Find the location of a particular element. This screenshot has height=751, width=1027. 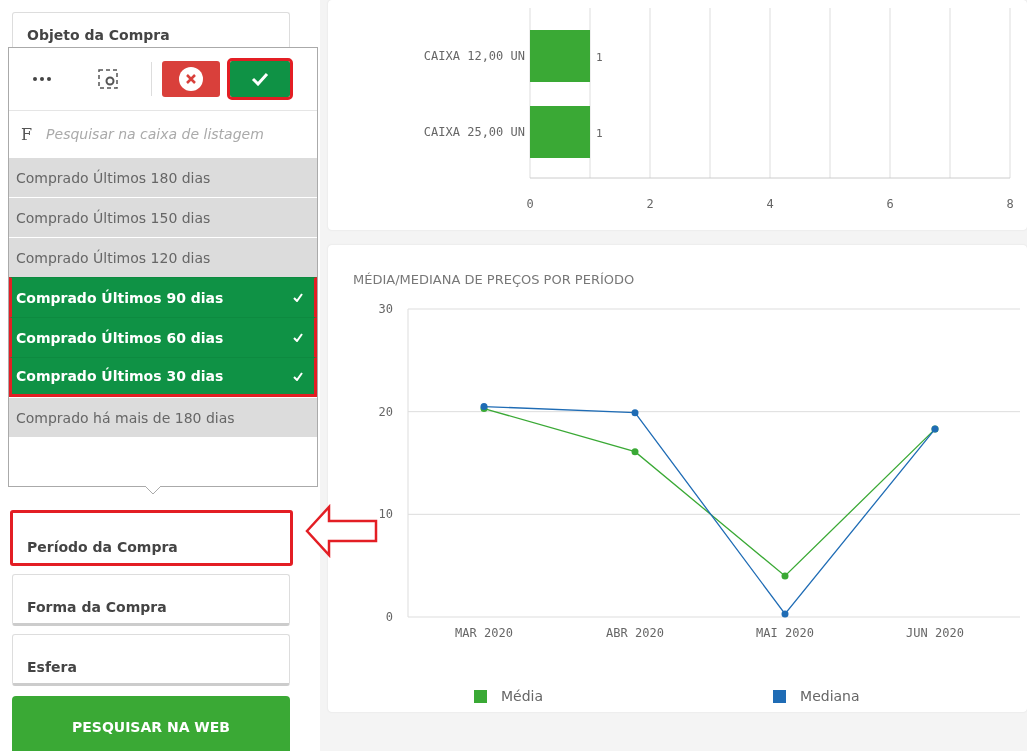

list-item: Comprado Últimos 60 dias is located at coordinates (163, 337).